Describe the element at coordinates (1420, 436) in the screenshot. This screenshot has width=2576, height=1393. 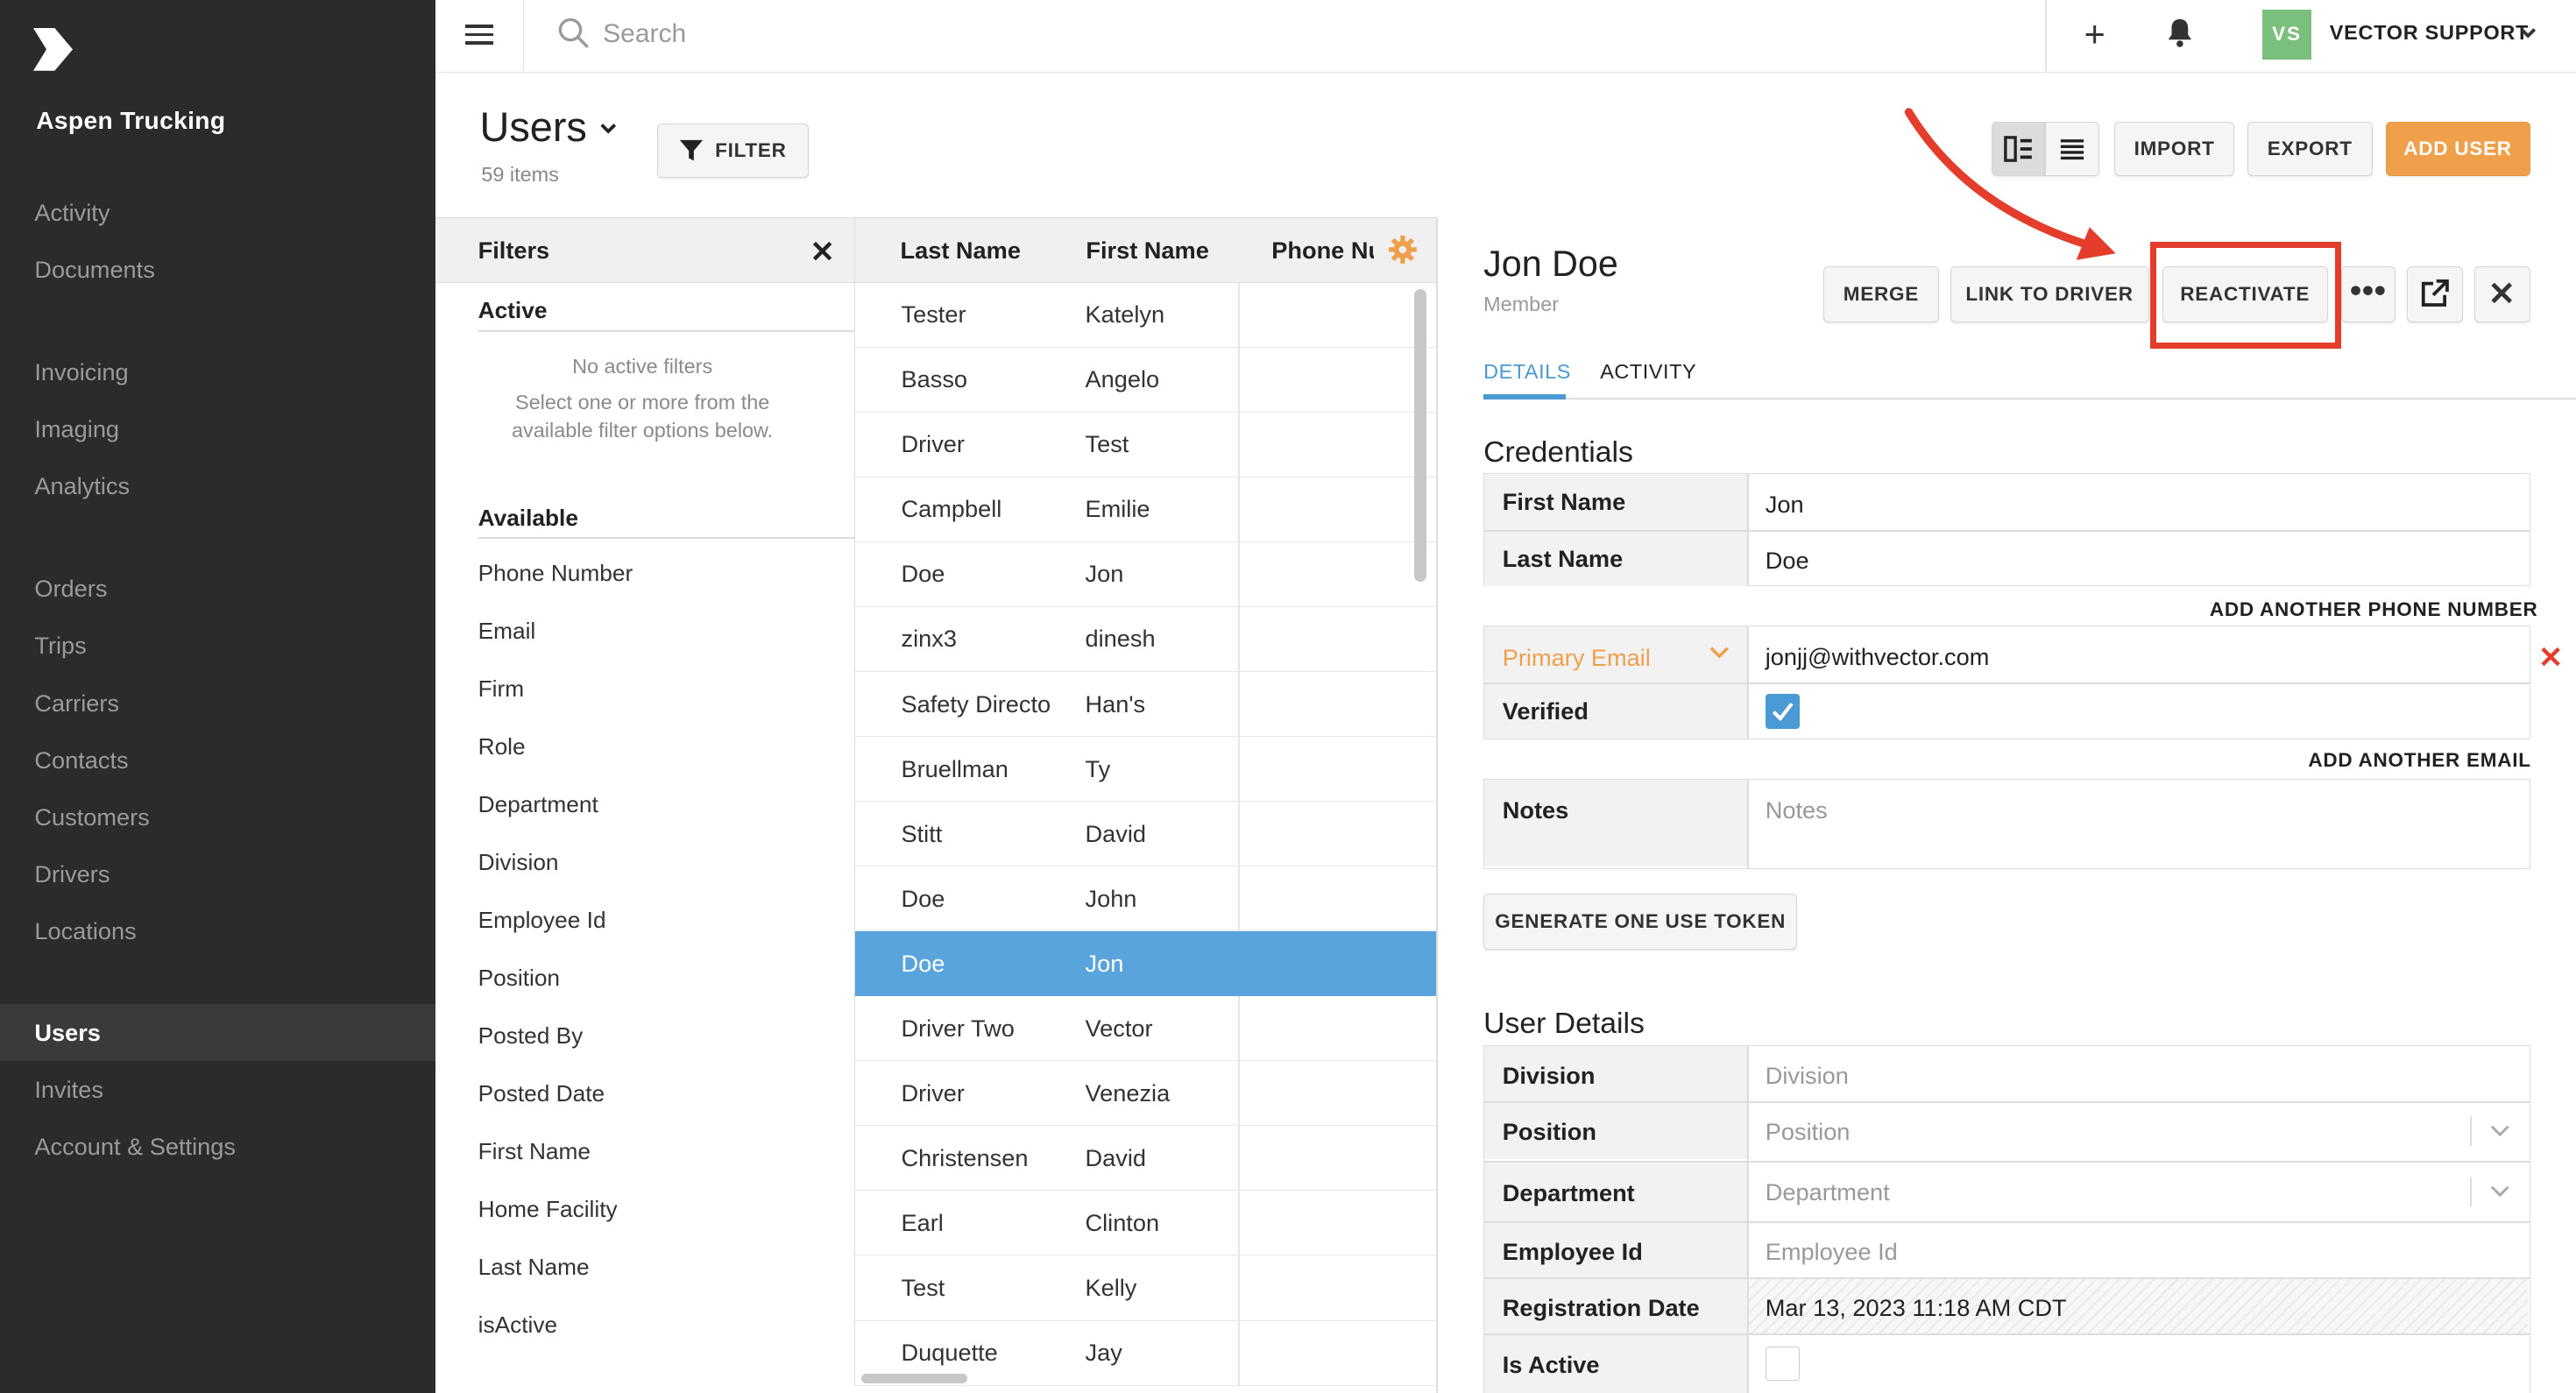
I see `vertical-scrollbar` at that location.